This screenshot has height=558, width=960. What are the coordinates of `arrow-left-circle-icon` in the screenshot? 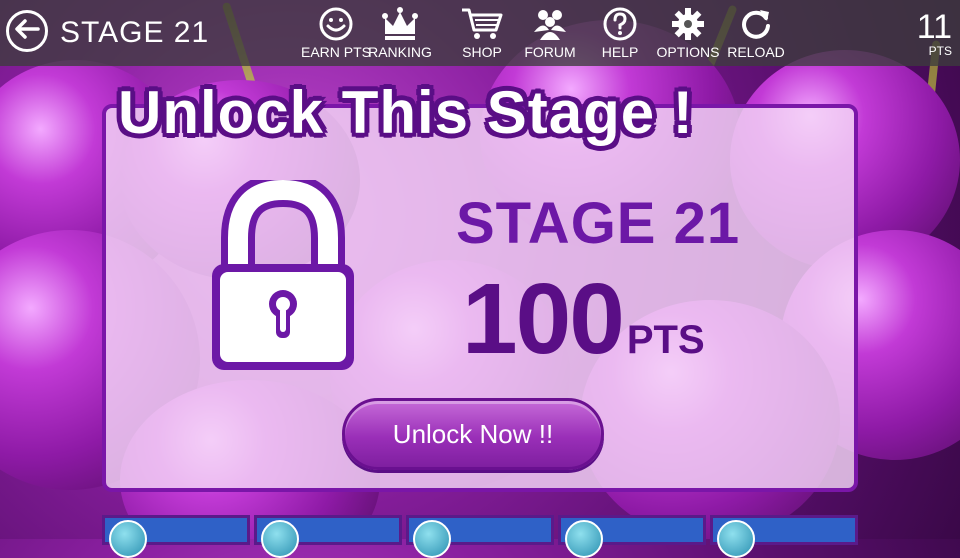 It's located at (27, 31).